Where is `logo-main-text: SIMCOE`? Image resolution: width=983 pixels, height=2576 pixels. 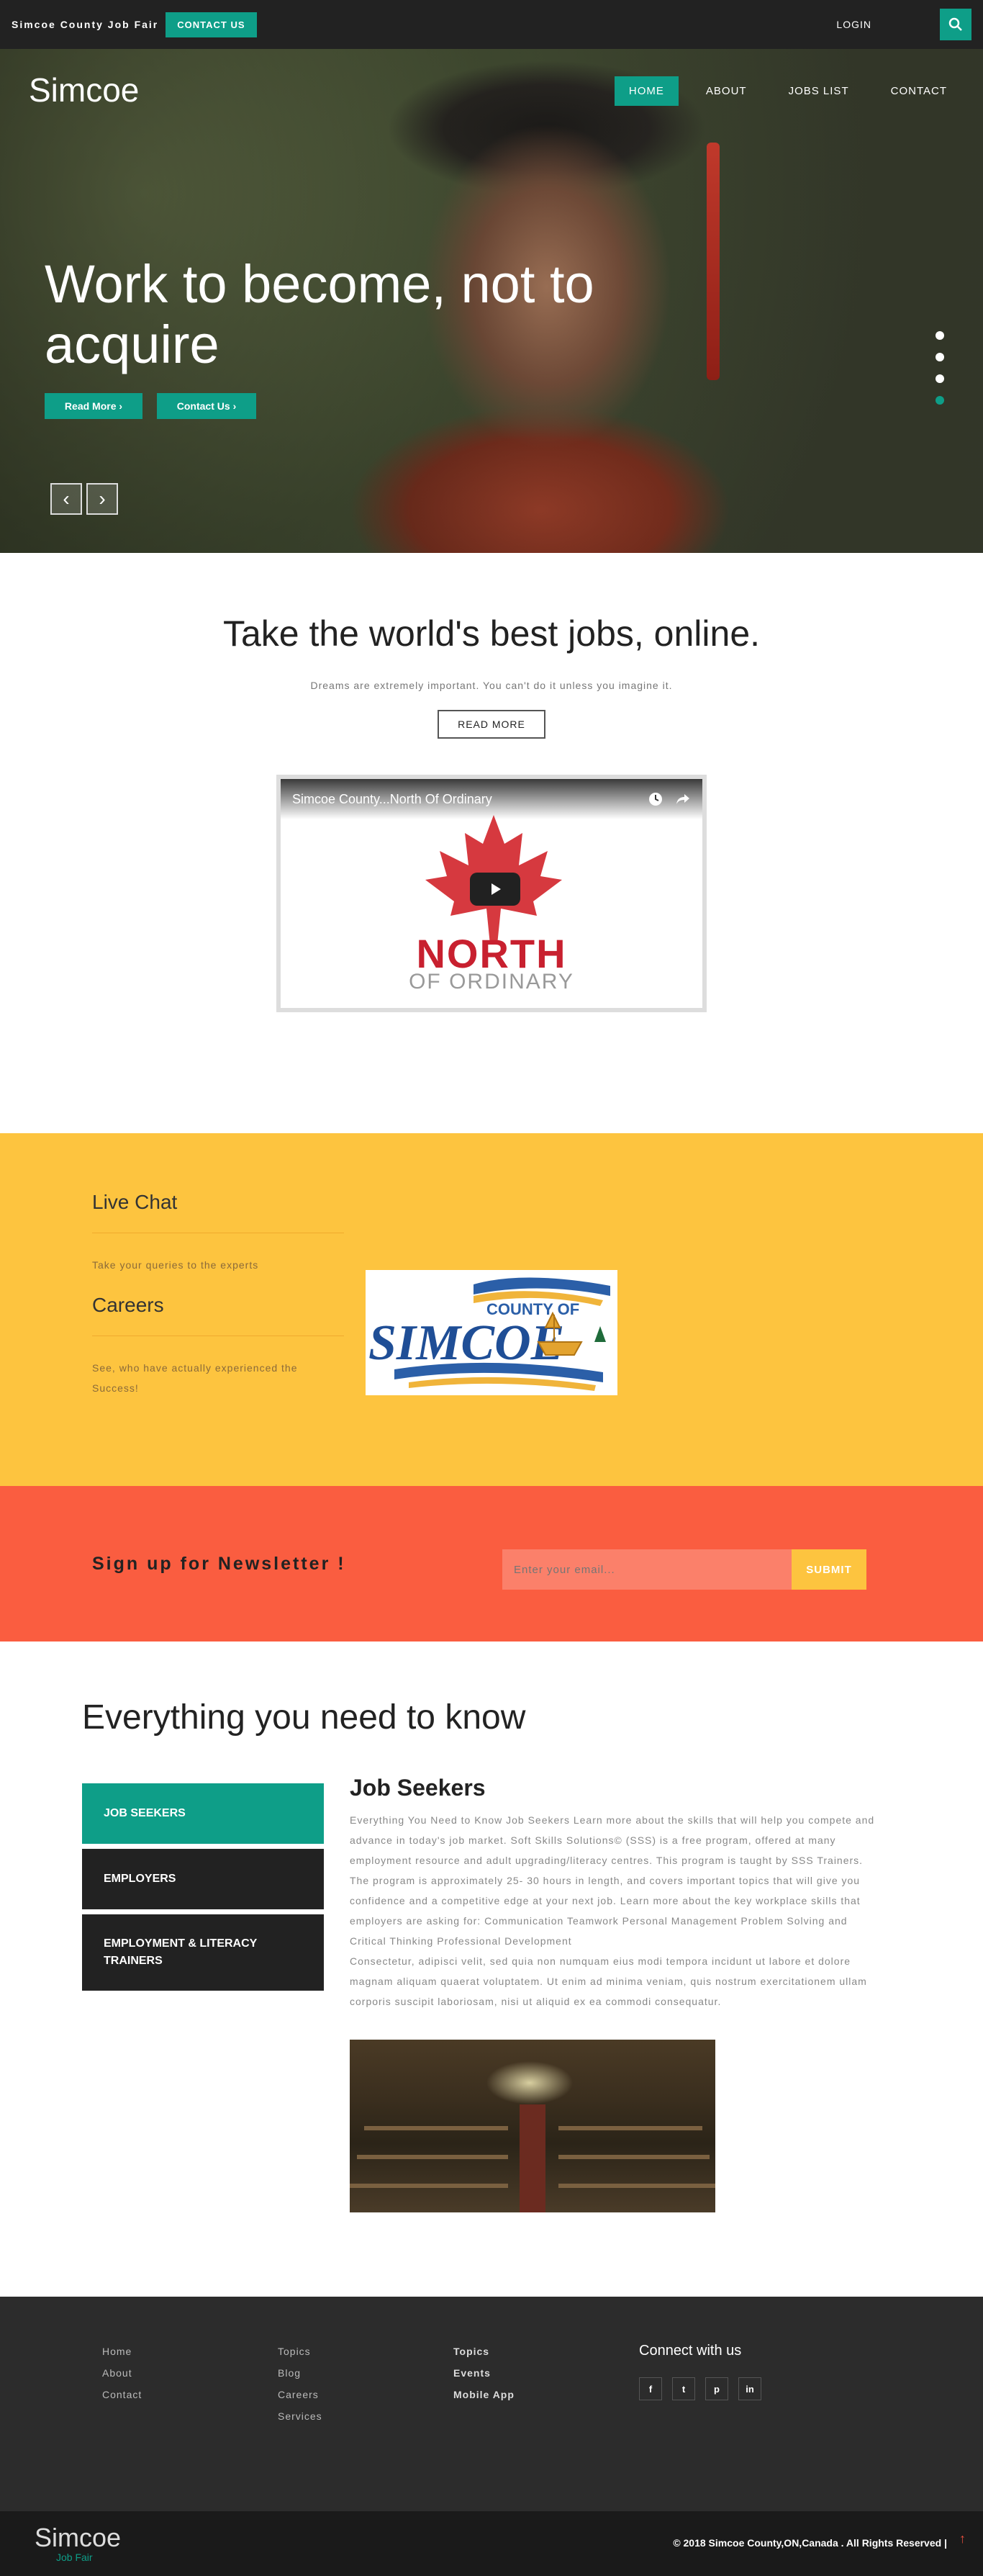
logo-main-text: SIMCOE is located at coordinates (466, 1343).